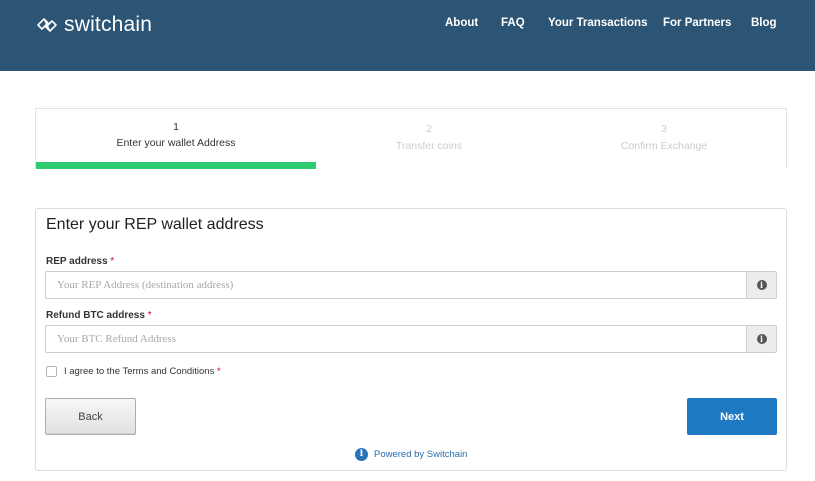 This screenshot has width=815, height=481. I want to click on nav-link-your-transactions: Your Transactions, so click(597, 24).